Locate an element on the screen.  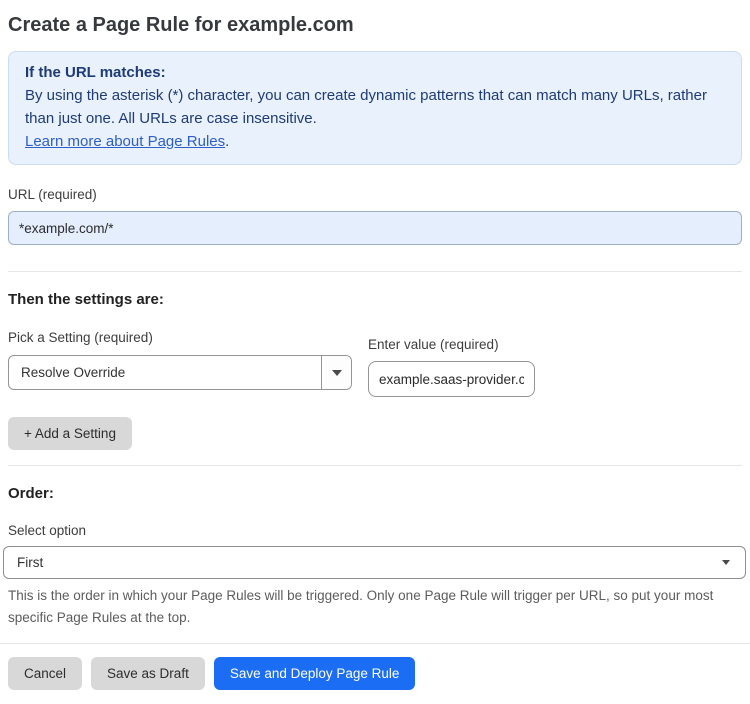
setting-select-arrow-button is located at coordinates (336, 372).